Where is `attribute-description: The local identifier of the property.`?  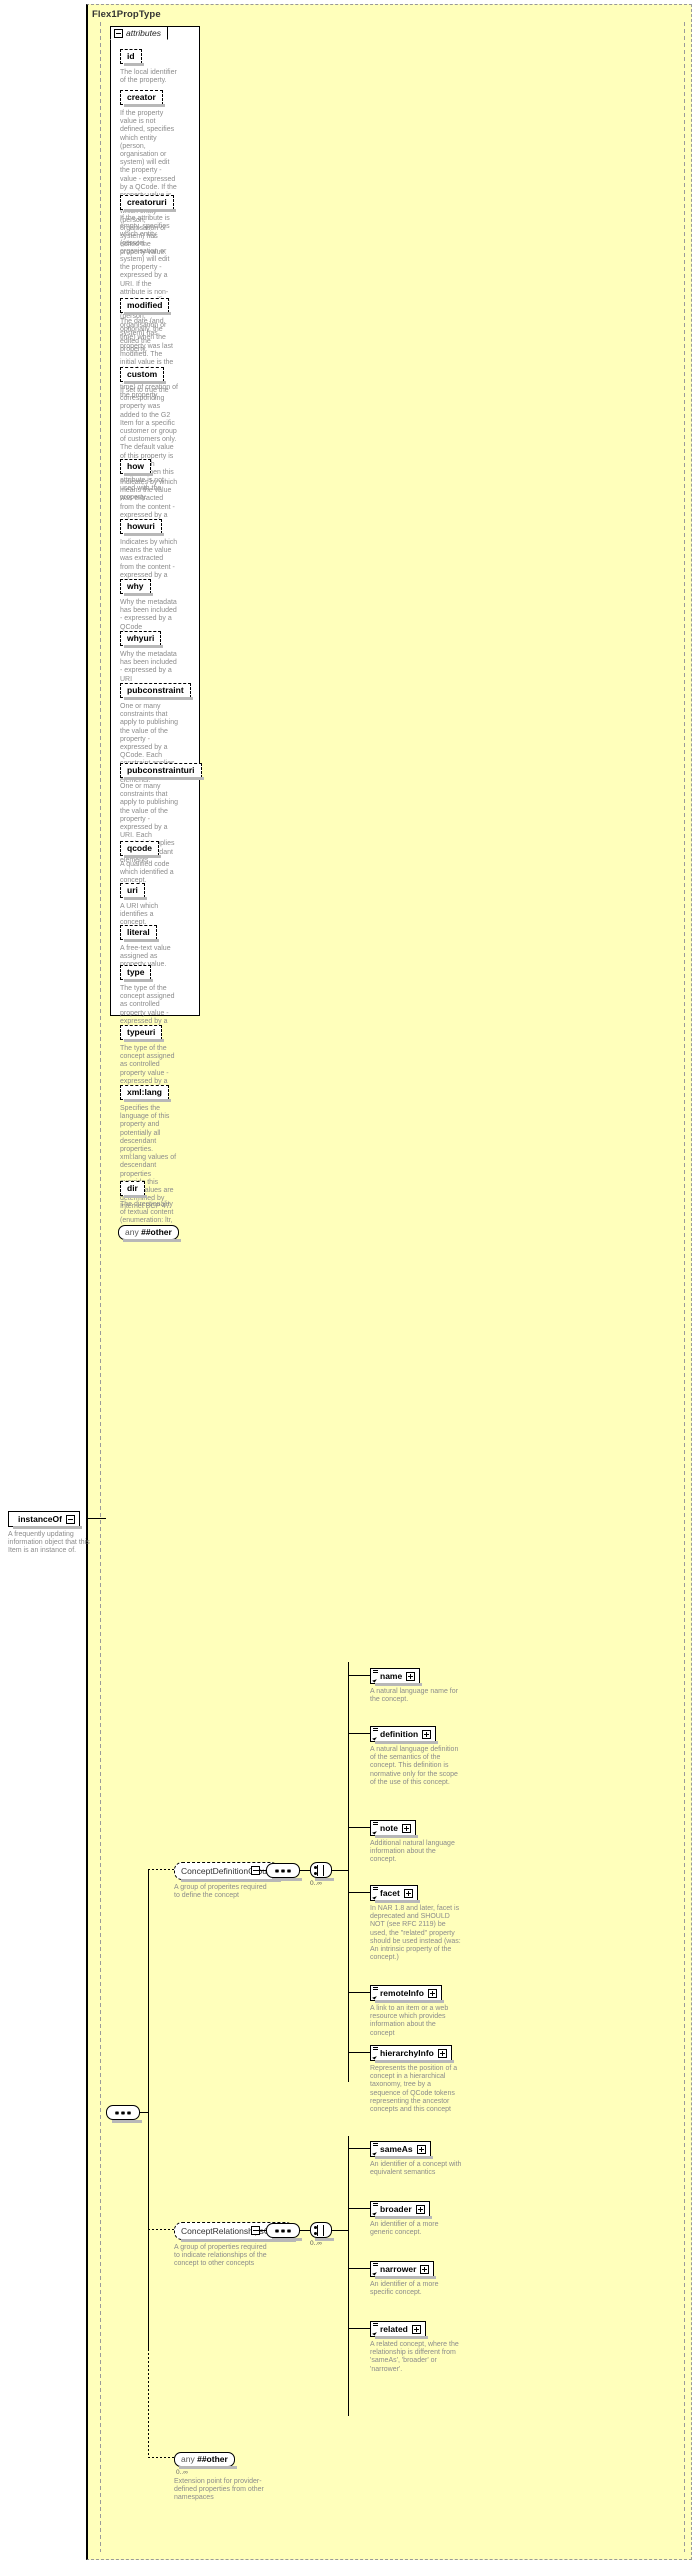 attribute-description: The local identifier of the property. is located at coordinates (148, 77).